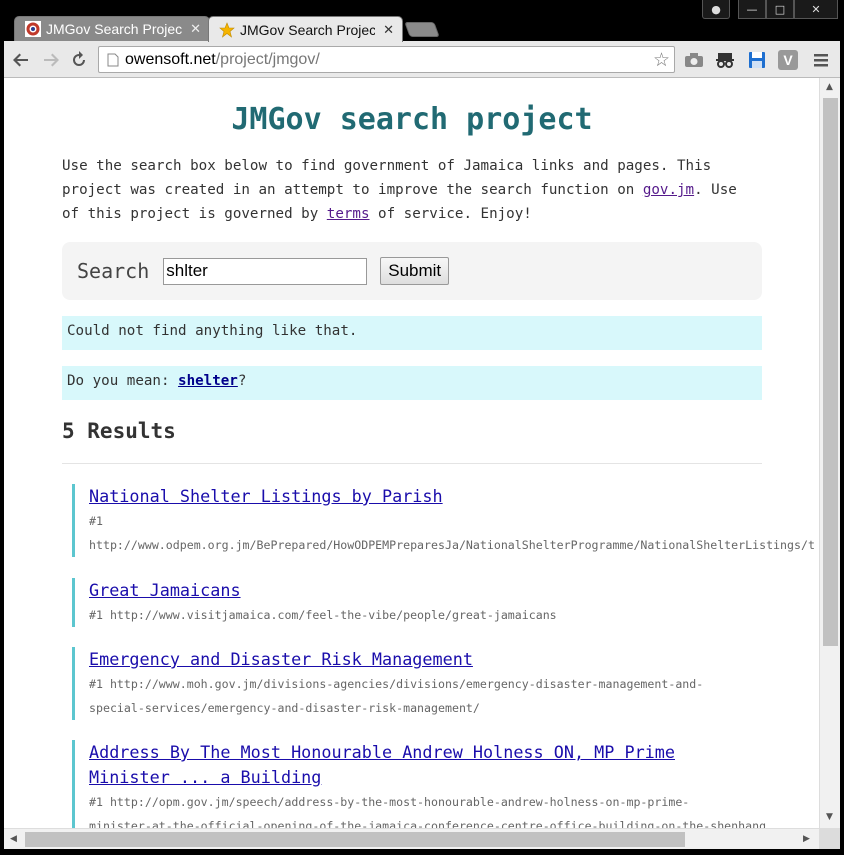  Describe the element at coordinates (829, 817) in the screenshot. I see `scroll-down-icon: ▼` at that location.